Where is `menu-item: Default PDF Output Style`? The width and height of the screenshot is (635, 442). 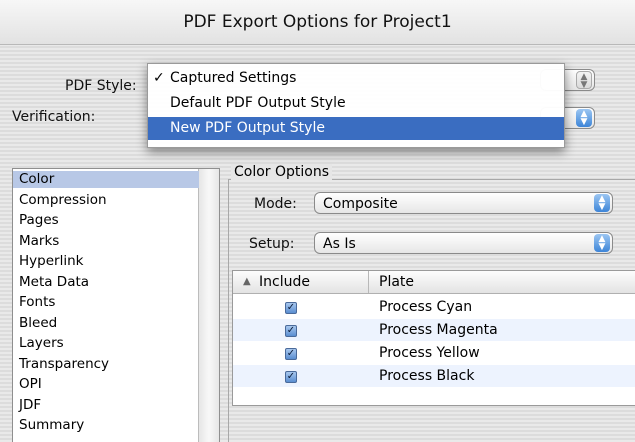 menu-item: Default PDF Output Style is located at coordinates (356, 103).